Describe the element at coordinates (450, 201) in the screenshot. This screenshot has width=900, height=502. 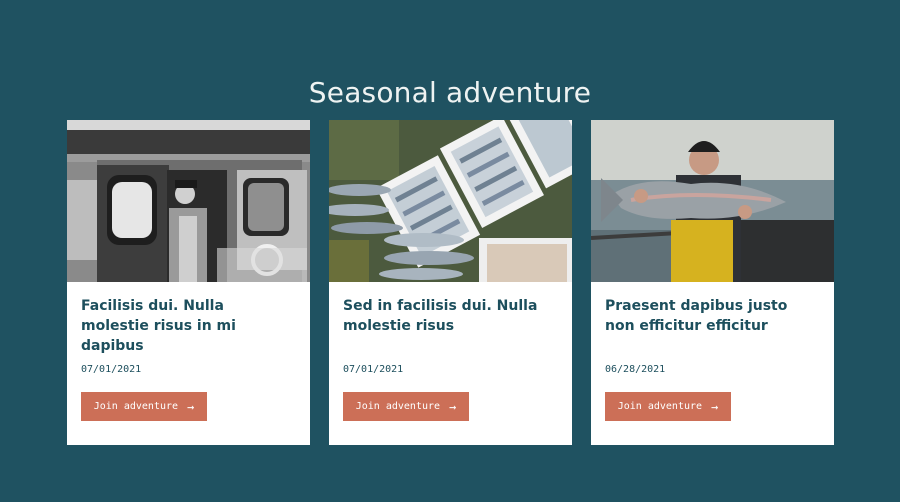
I see `card-photo-fish-crates` at that location.